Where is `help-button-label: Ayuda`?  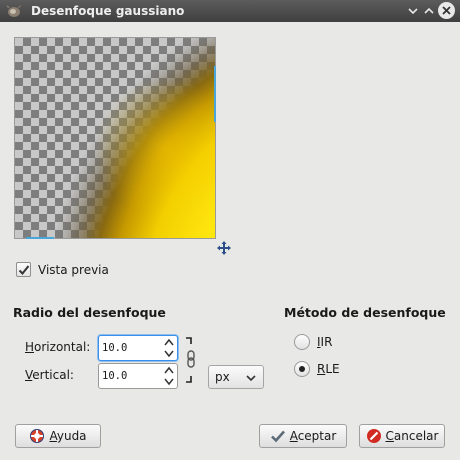
help-button-label: Ayuda is located at coordinates (68, 436).